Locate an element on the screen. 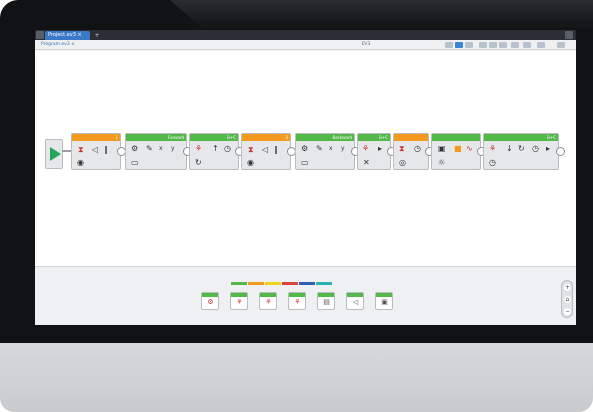 The height and width of the screenshot is (412, 593). sound-block: 2 ⧗ ◁ ‖ ◉ is located at coordinates (266, 151).